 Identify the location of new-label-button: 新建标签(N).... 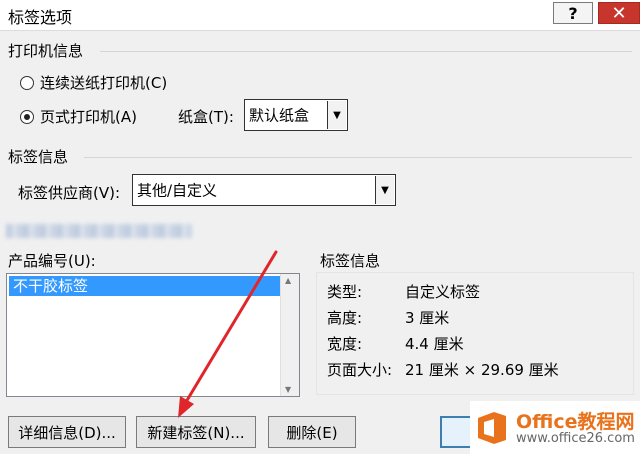
(196, 432).